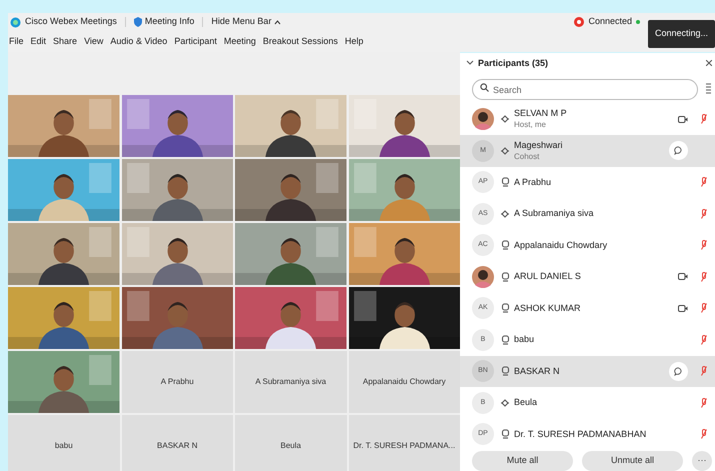 This screenshot has width=715, height=471. I want to click on participant-name: SELVAN M P, so click(540, 114).